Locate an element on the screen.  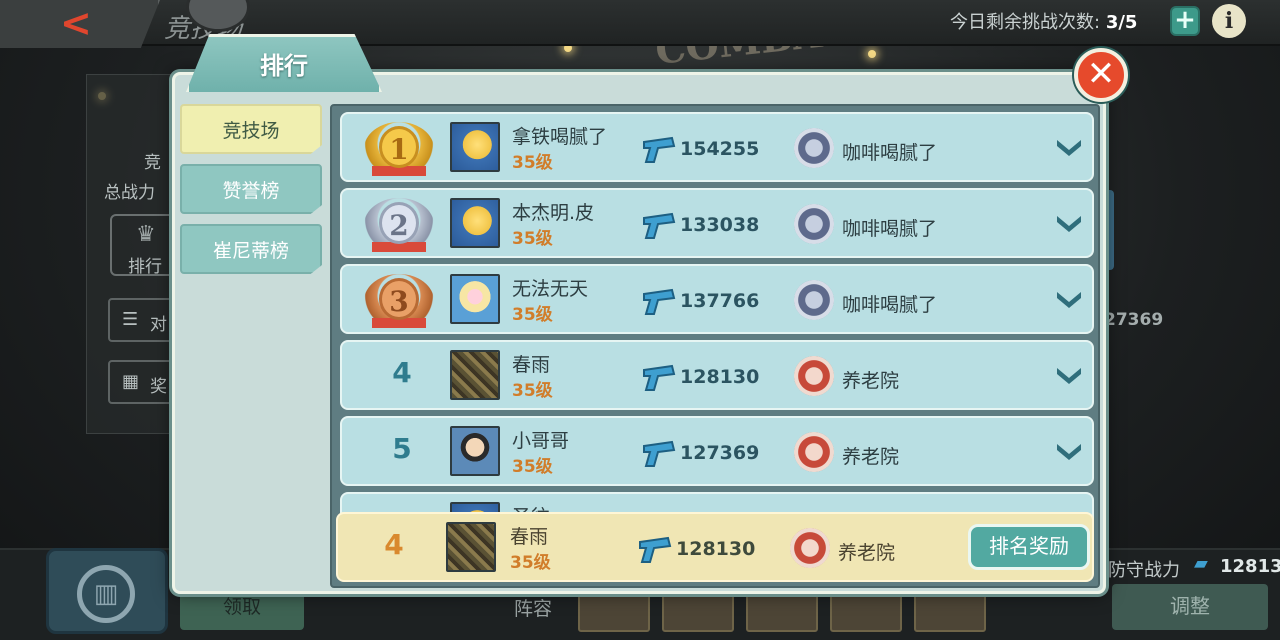
my-power-value: 128130 is located at coordinates (716, 549).